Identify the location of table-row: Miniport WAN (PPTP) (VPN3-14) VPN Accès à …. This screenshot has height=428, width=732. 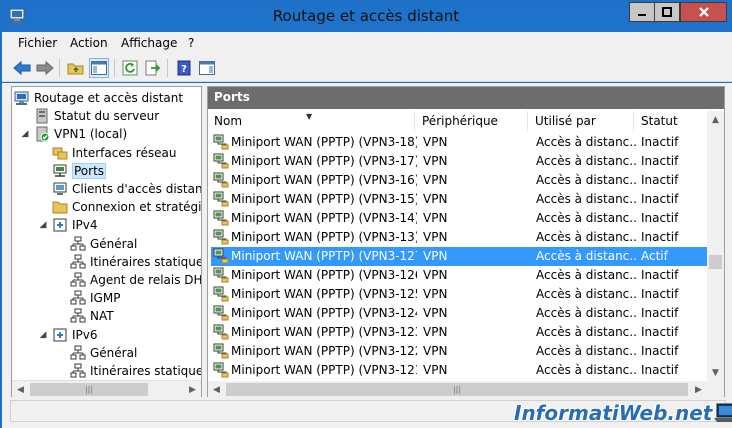
(459, 218).